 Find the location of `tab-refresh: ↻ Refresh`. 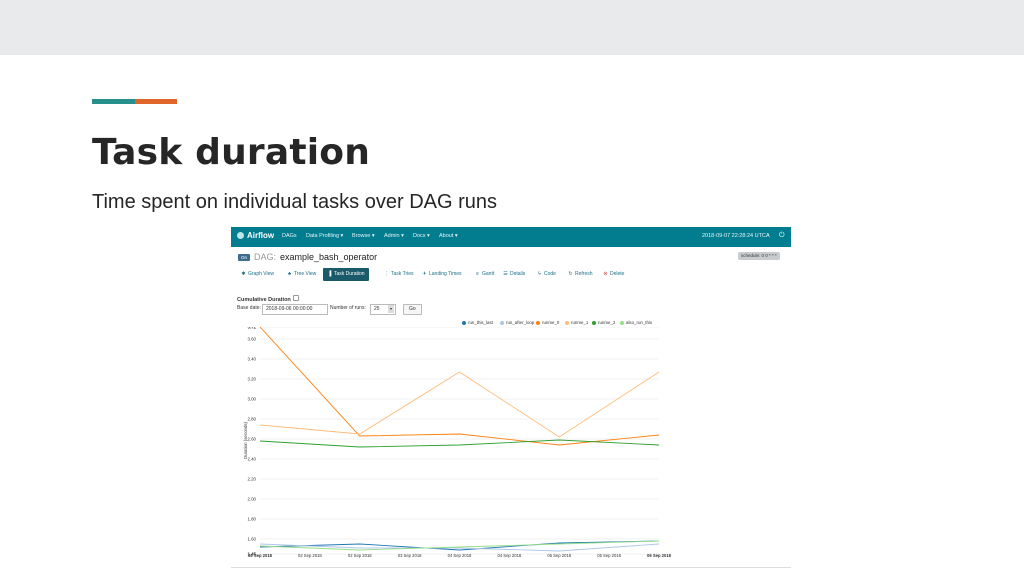

tab-refresh: ↻ Refresh is located at coordinates (580, 274).